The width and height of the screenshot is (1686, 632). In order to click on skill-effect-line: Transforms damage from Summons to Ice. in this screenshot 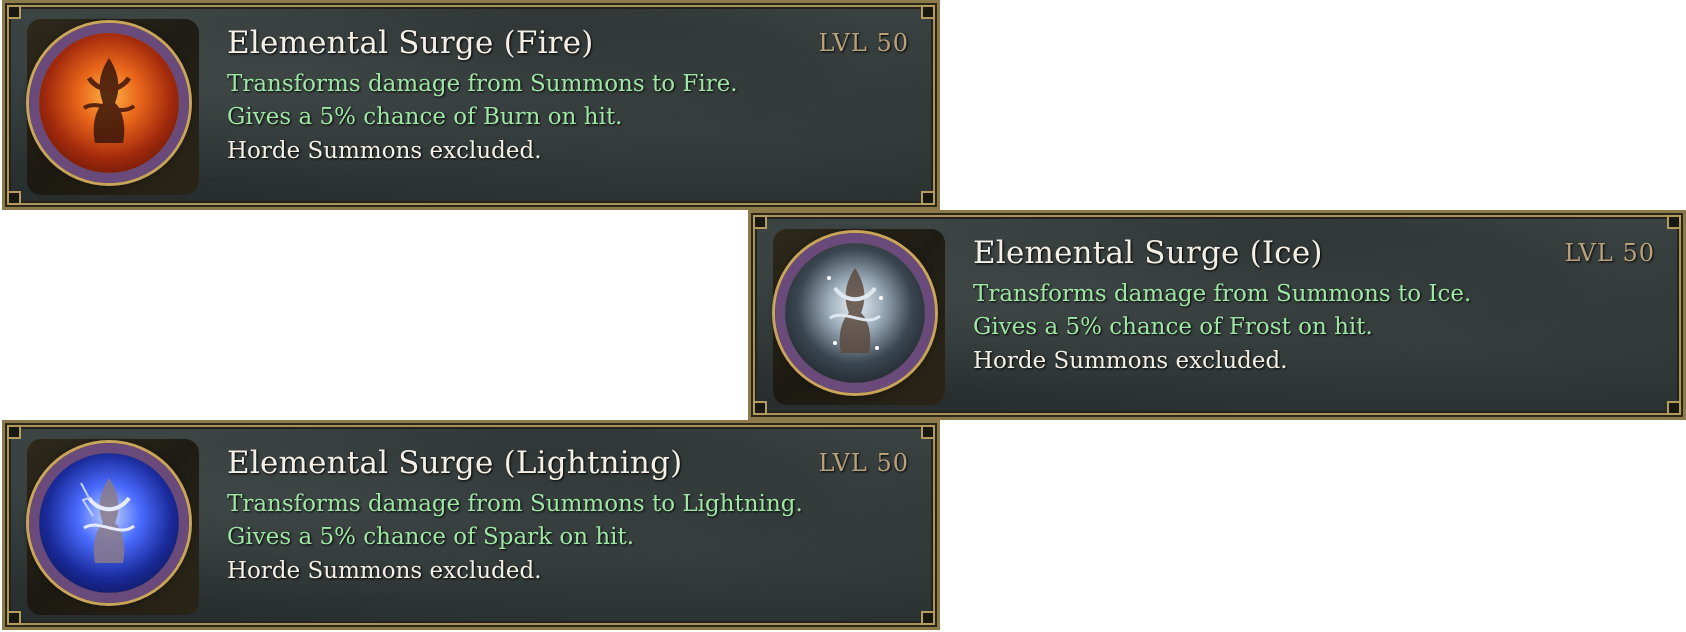, I will do `click(1222, 294)`.